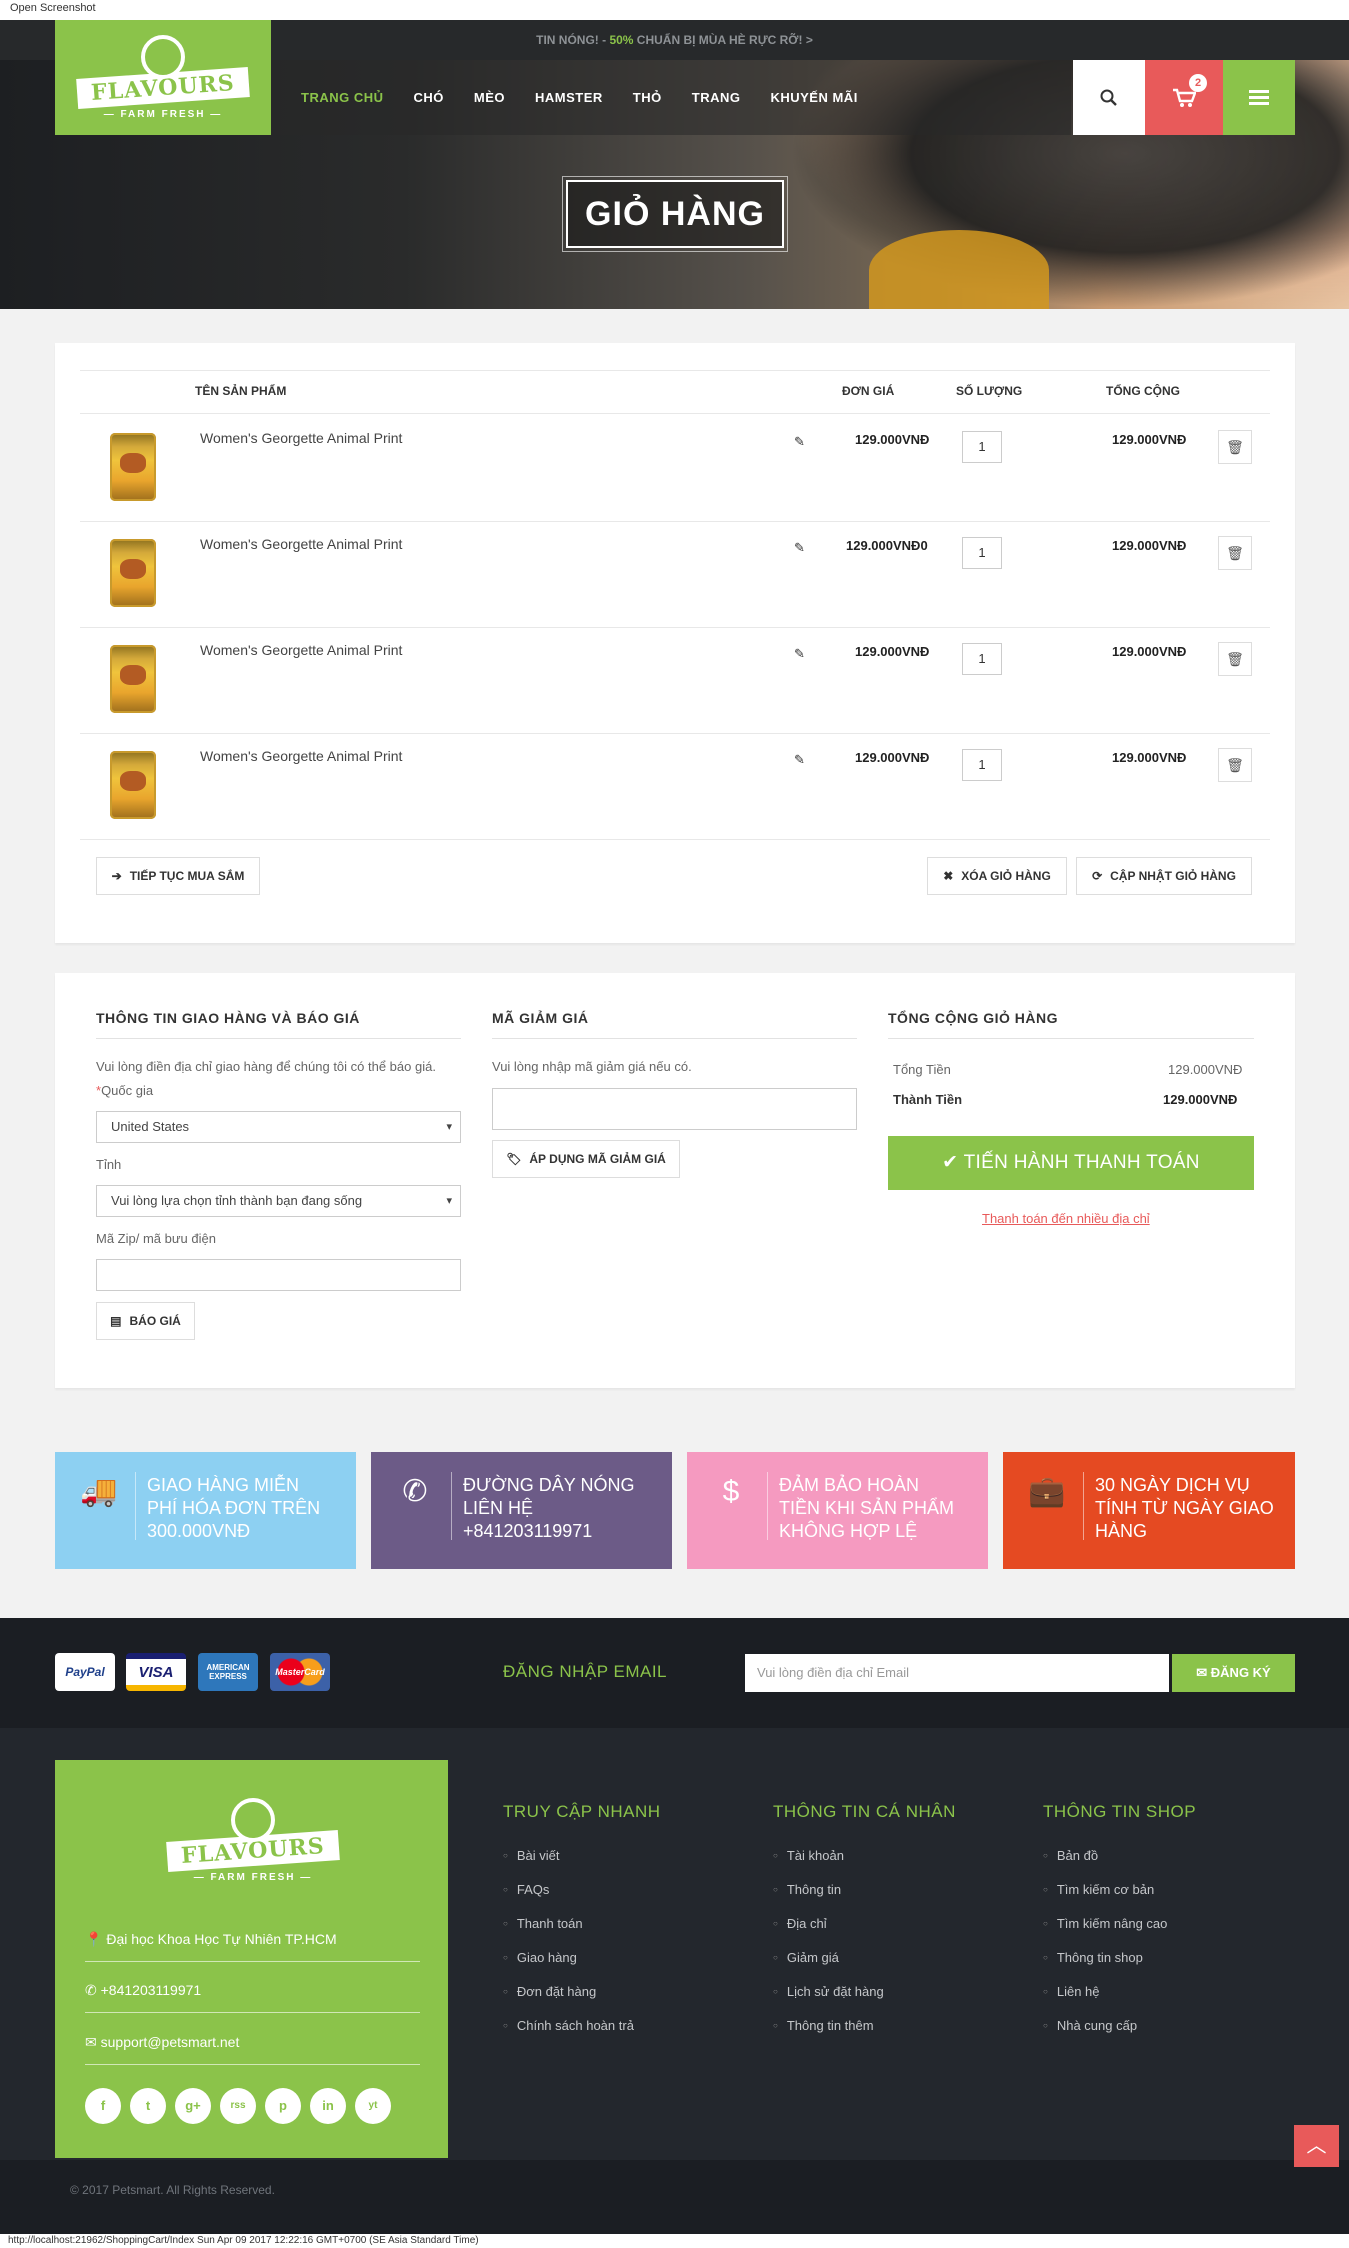  Describe the element at coordinates (99, 1491) in the screenshot. I see `truck-icon: 🚚` at that location.